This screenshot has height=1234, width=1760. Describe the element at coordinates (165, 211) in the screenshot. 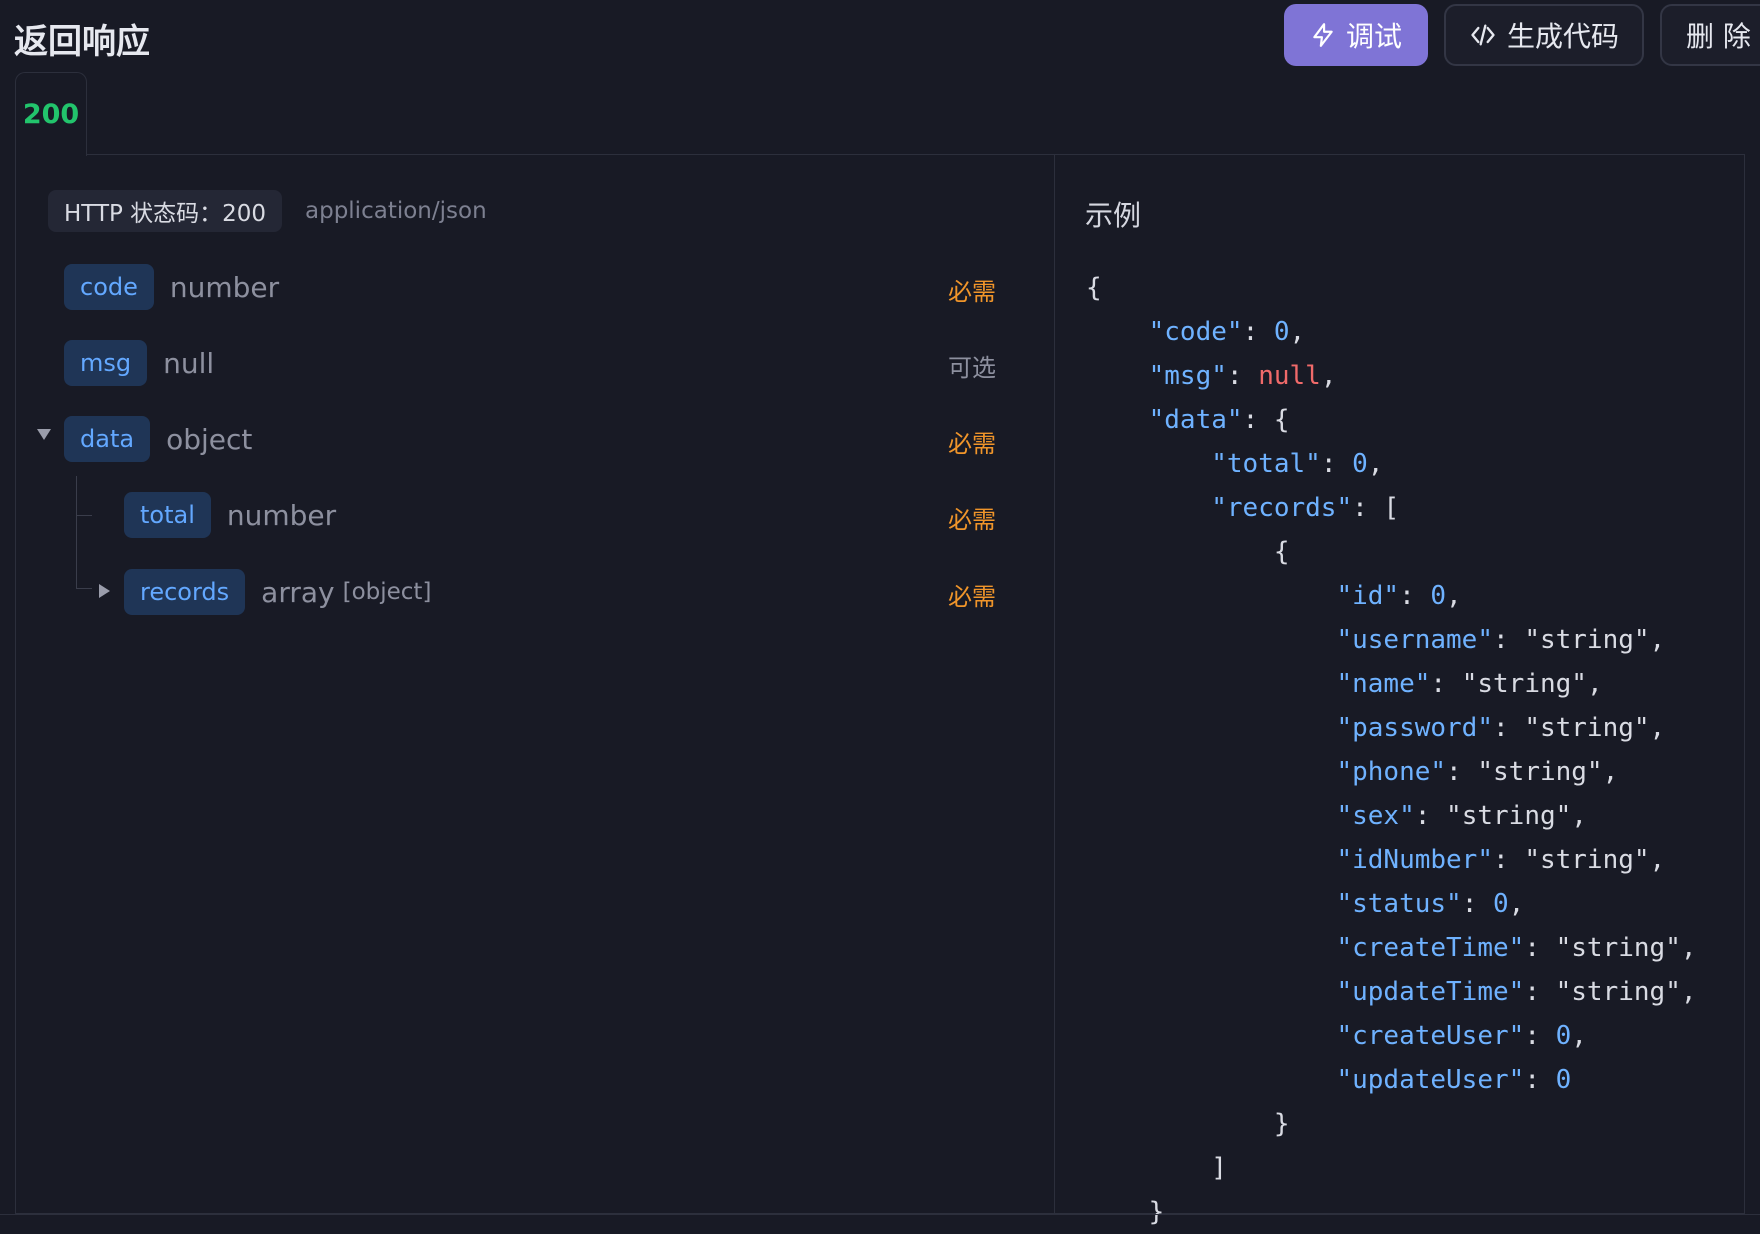

I see `http-status-badge: HTTP 状态码：200` at that location.